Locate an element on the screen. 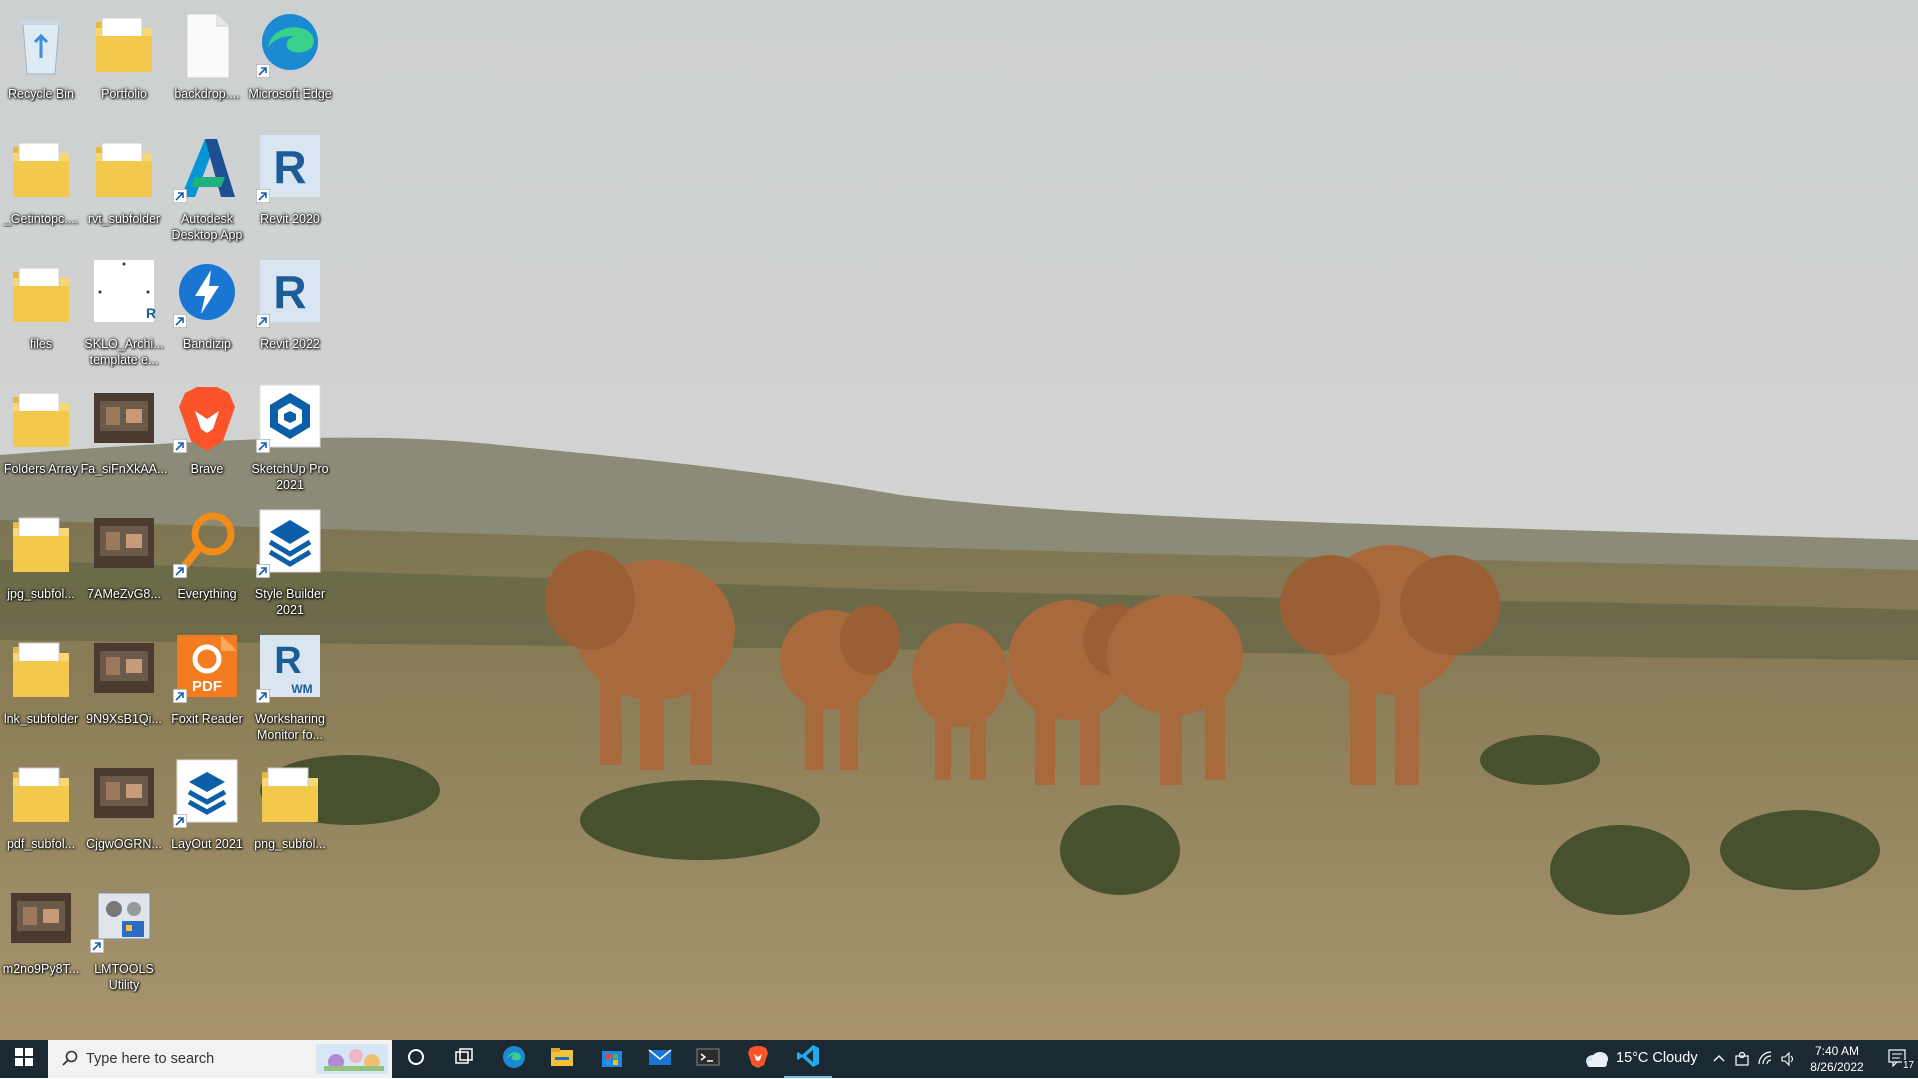 This screenshot has width=1918, height=1079. revit-file-icon: R is located at coordinates (124, 296).